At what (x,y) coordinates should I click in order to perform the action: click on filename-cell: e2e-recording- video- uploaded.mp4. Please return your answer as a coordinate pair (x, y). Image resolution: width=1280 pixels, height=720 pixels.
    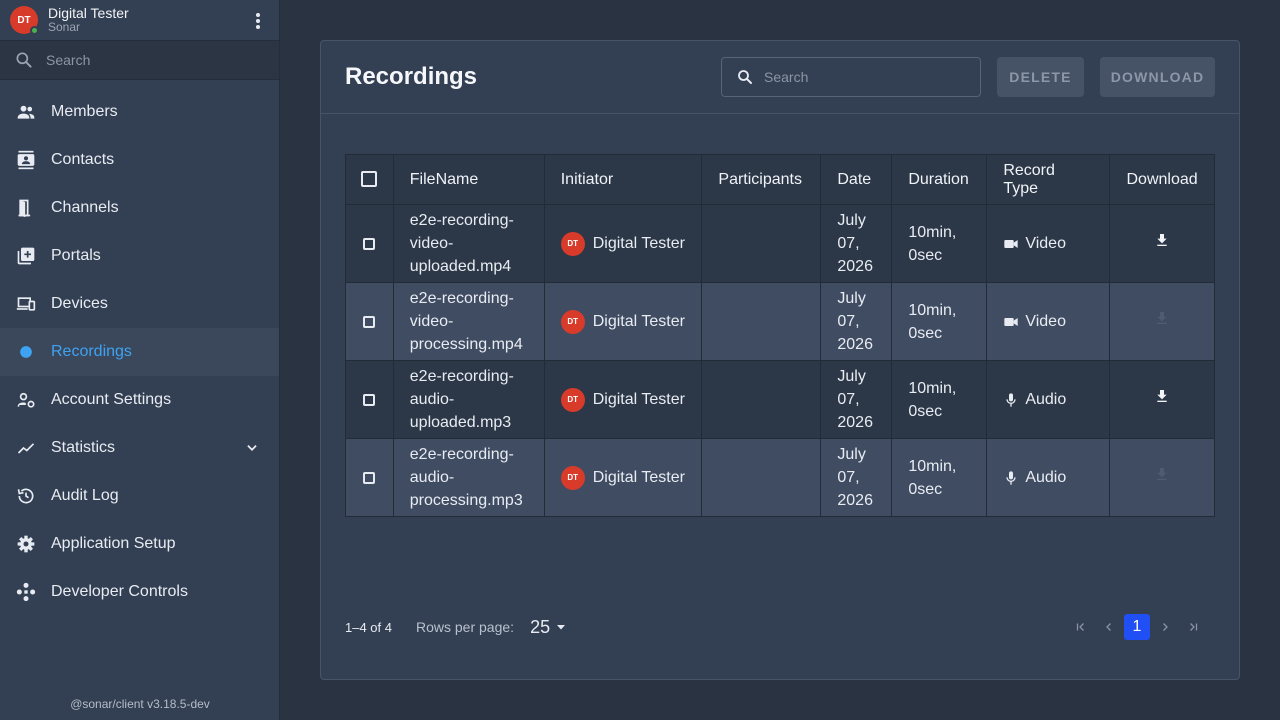
    Looking at the image, I should click on (468, 243).